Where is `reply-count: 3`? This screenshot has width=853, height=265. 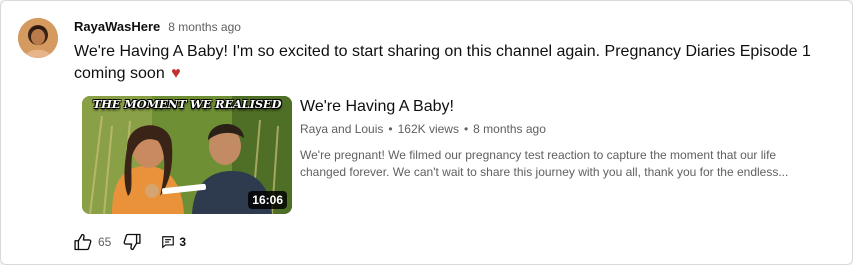
reply-count: 3 is located at coordinates (183, 242).